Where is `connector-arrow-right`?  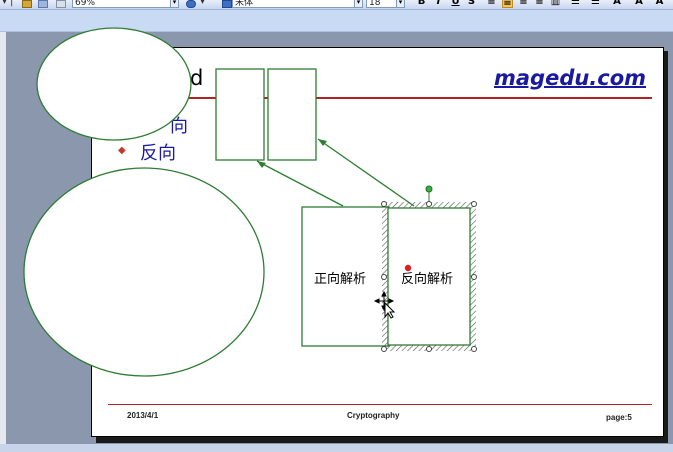
connector-arrow-right is located at coordinates (366, 172).